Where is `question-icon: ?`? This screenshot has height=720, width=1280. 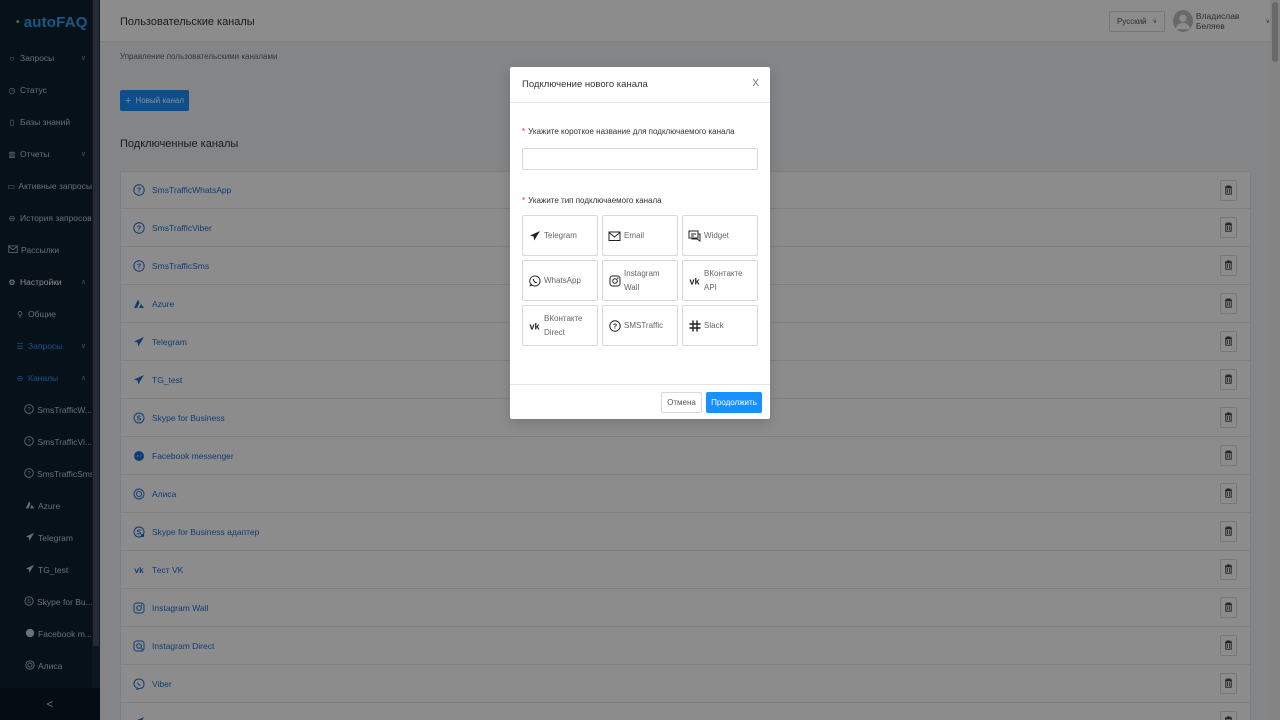
question-icon: ? is located at coordinates (614, 325).